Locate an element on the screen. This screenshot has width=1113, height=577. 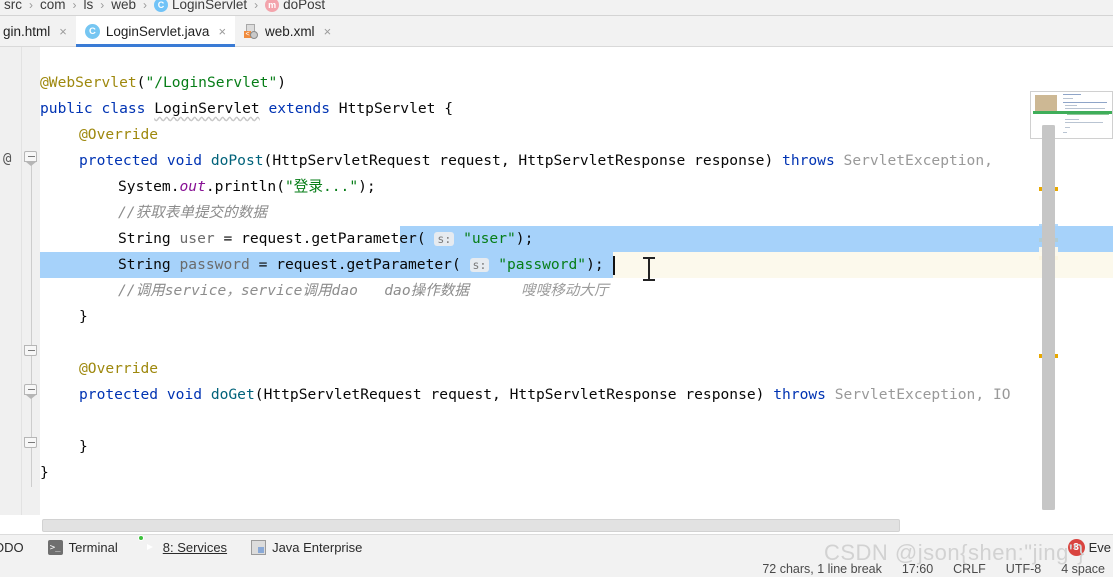
breadcrumb-label: src is located at coordinates (13, 6).